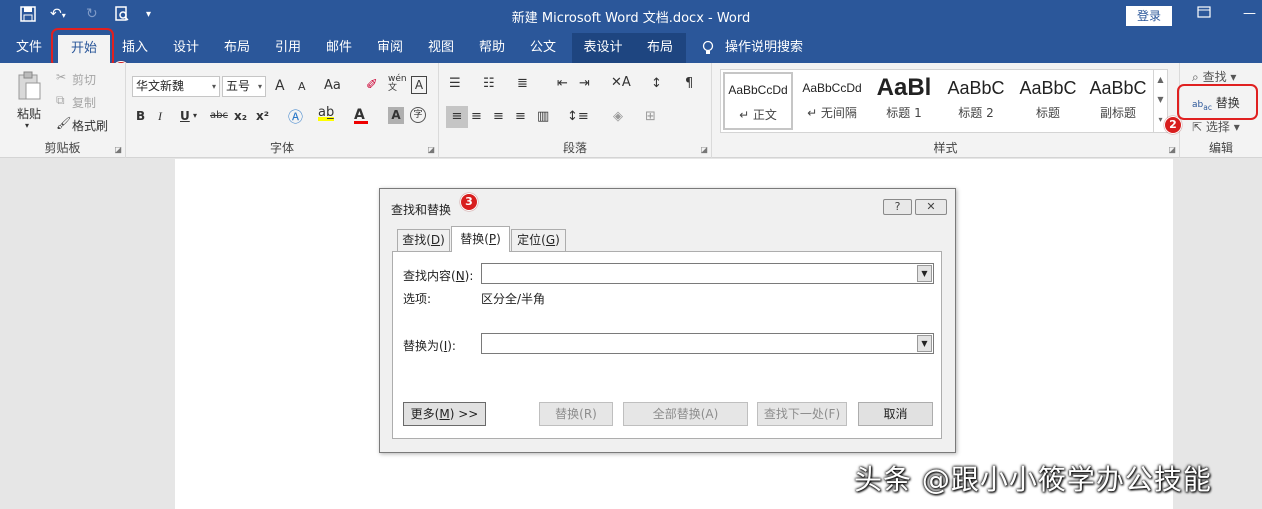 The height and width of the screenshot is (509, 1262). Describe the element at coordinates (543, 116) in the screenshot. I see `distributed-icon: ▥` at that location.